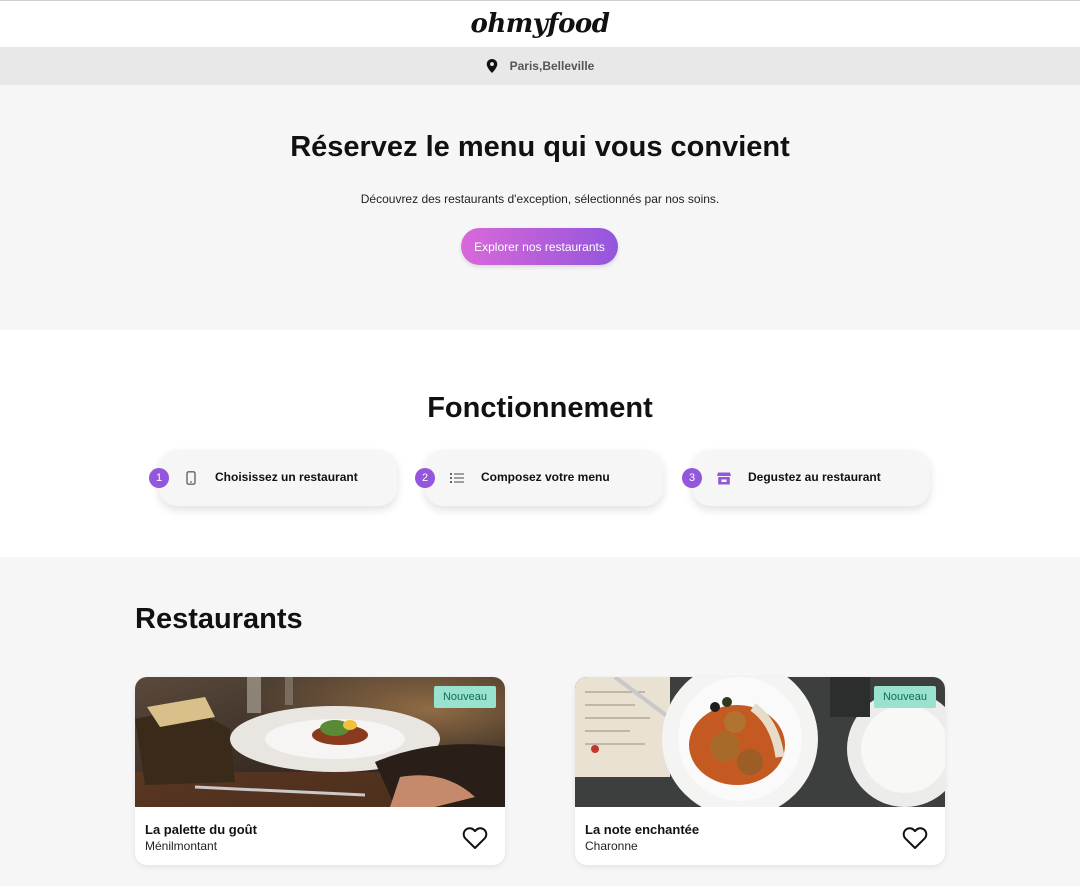  Describe the element at coordinates (181, 846) in the screenshot. I see `restaurant-area: Ménilmontant` at that location.